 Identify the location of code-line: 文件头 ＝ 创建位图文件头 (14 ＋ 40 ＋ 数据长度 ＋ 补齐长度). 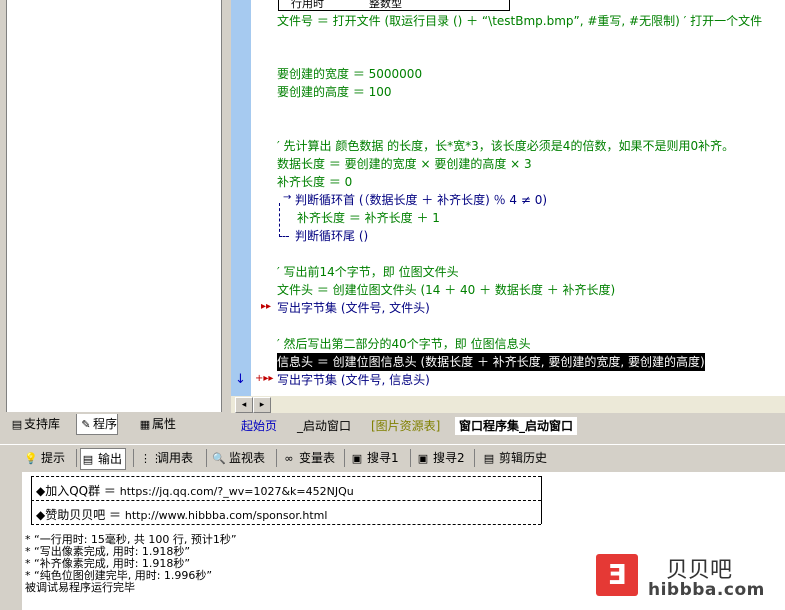
(446, 290).